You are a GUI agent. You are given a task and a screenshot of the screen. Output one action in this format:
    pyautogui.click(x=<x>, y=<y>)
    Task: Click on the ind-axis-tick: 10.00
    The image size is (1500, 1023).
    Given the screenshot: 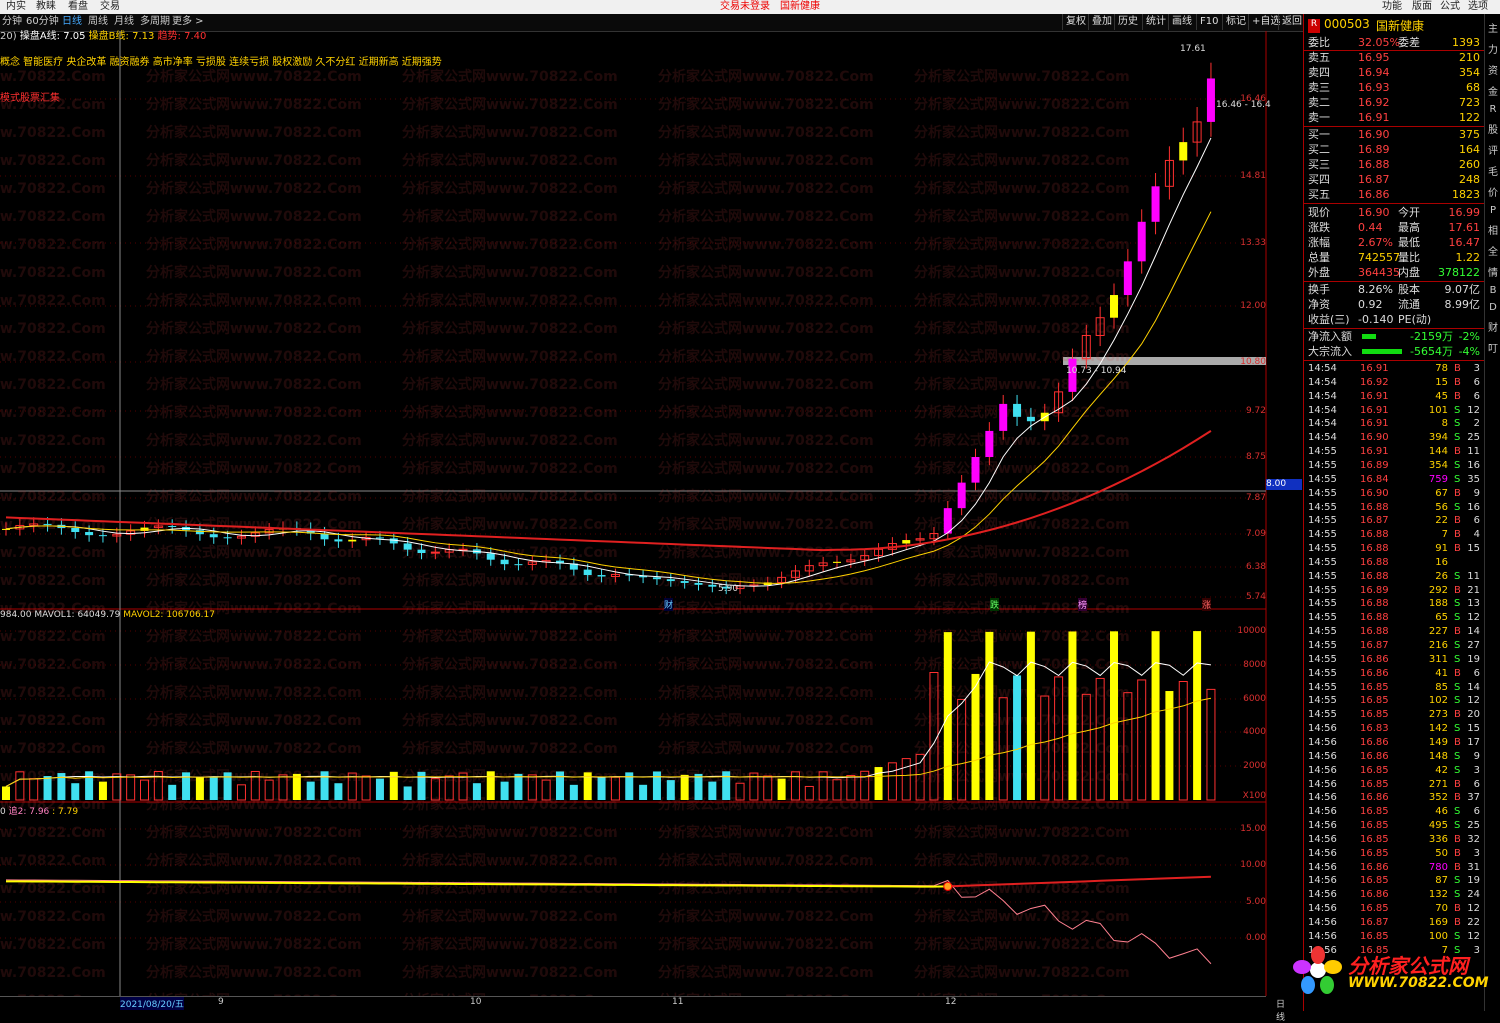 What is the action you would take?
    pyautogui.click(x=1253, y=865)
    